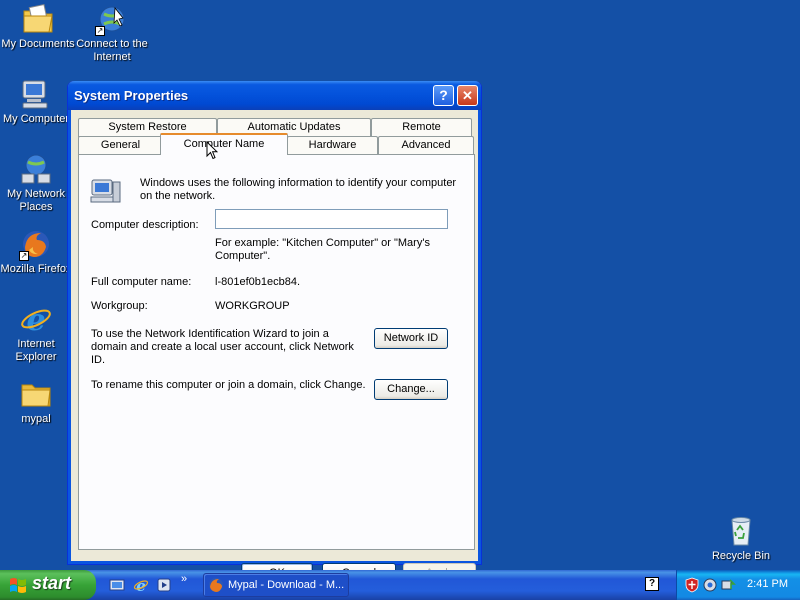 This screenshot has width=800, height=600. I want to click on desktop-icon-label: mypal, so click(36, 419).